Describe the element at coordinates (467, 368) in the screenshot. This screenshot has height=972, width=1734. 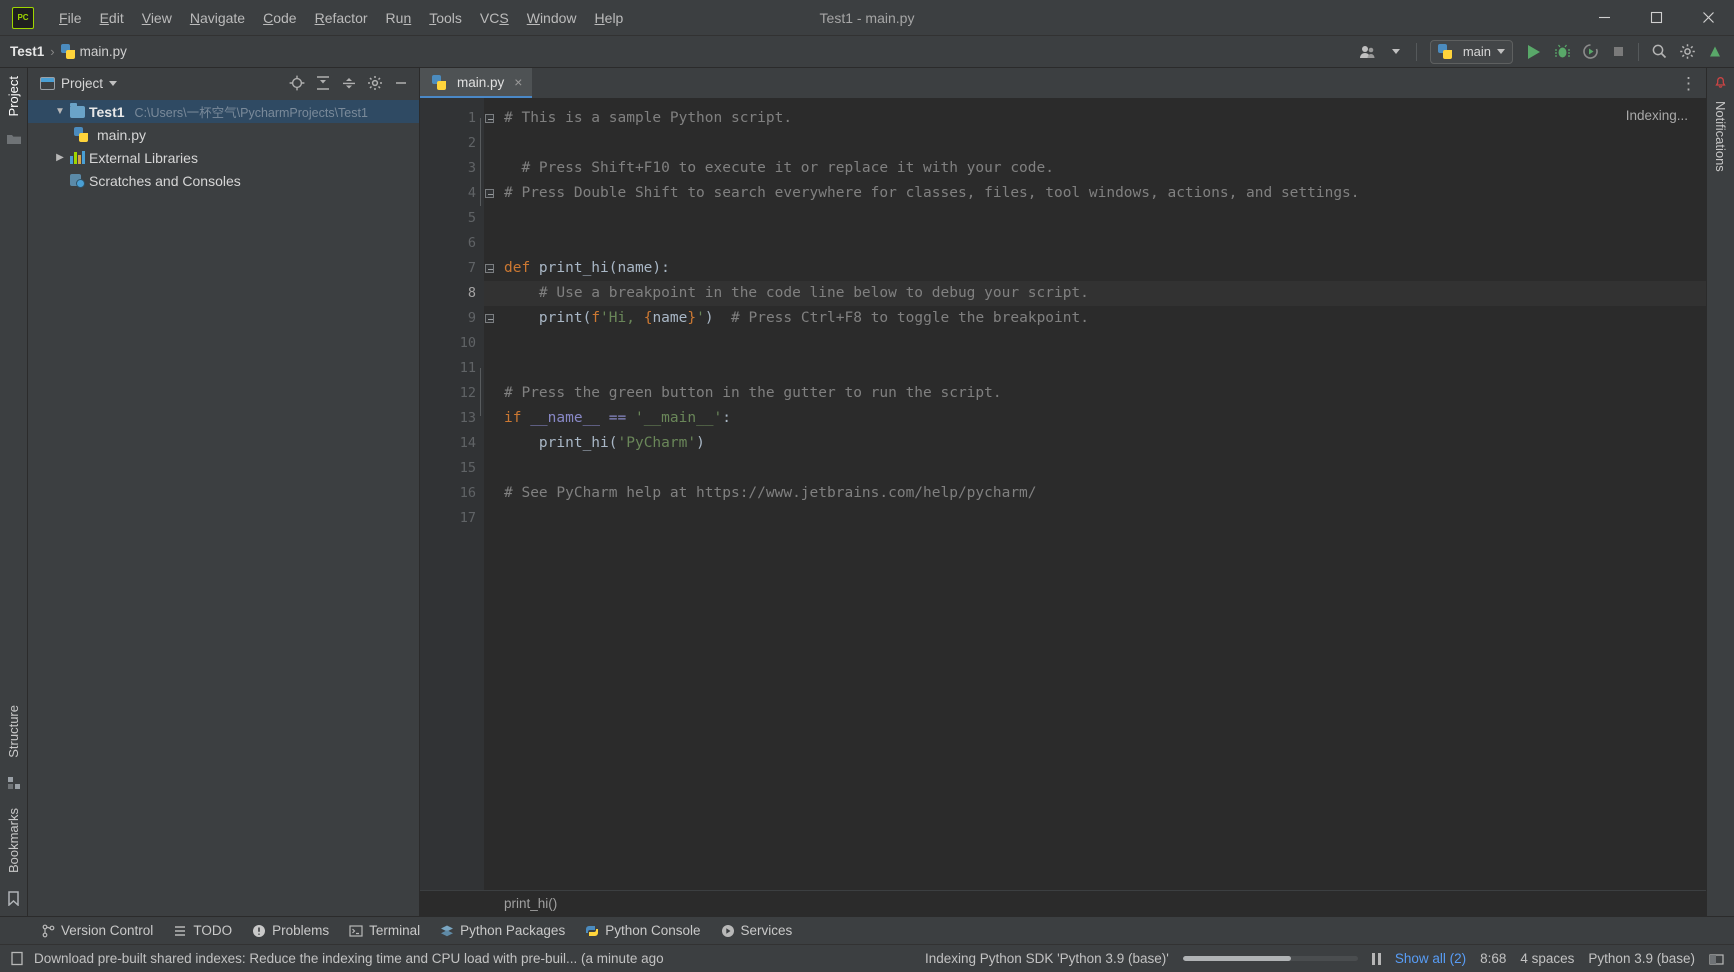
I see `gutter-line-number: 11` at that location.